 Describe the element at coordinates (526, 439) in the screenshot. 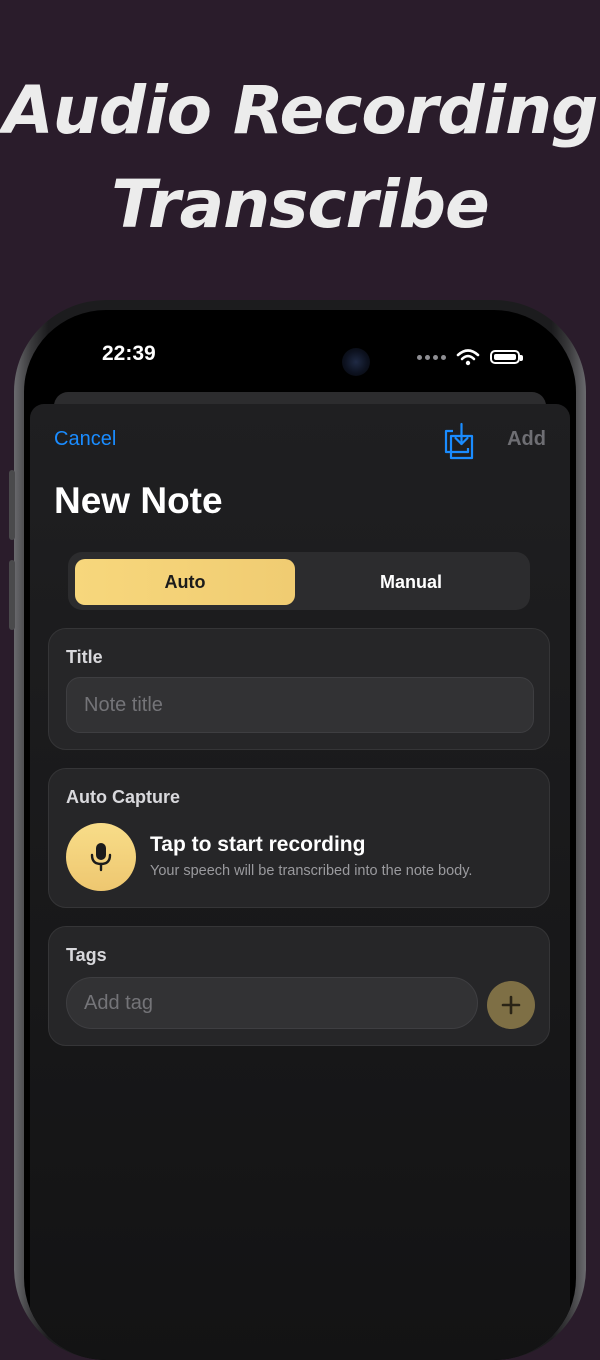

I see `add-button: Add` at that location.